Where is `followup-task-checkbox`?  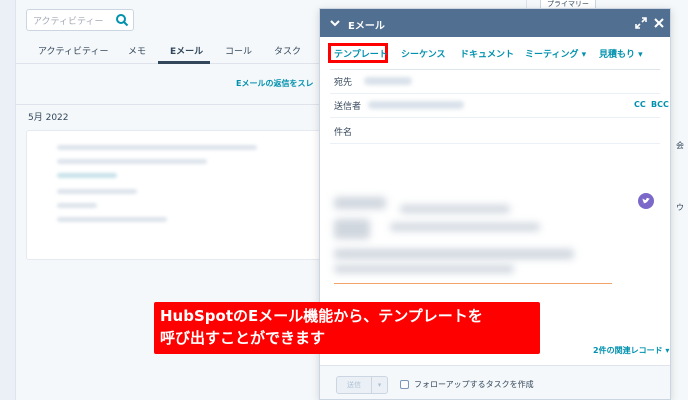 followup-task-checkbox is located at coordinates (404, 384).